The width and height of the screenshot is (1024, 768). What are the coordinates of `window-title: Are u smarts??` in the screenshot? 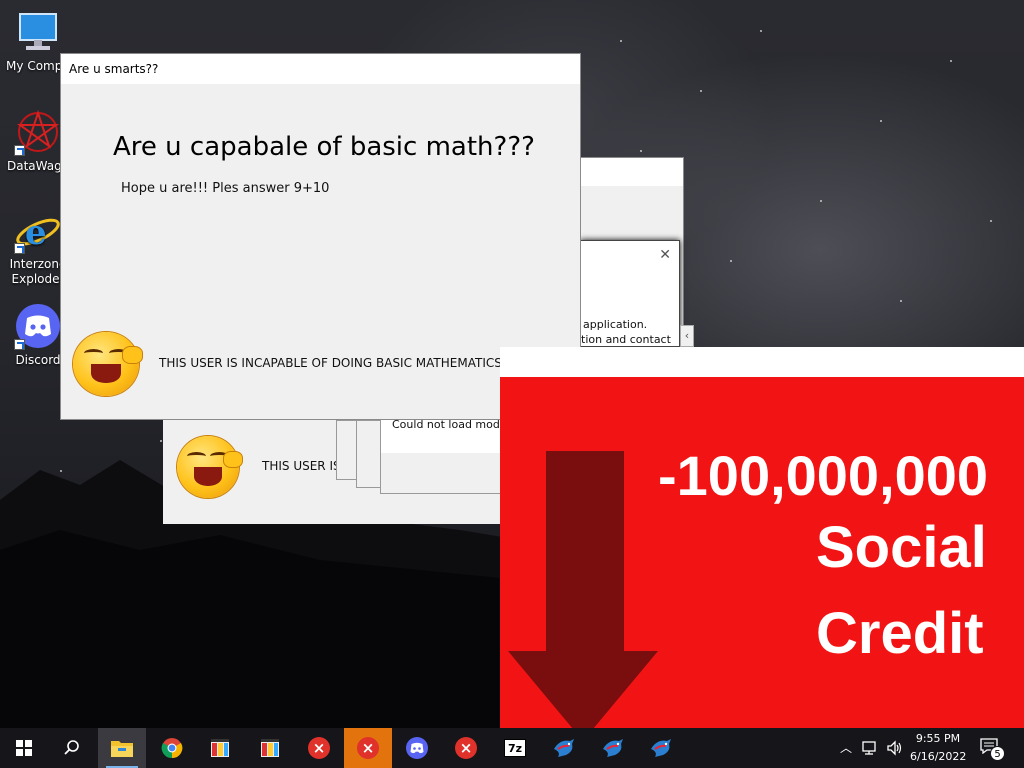 It's located at (114, 69).